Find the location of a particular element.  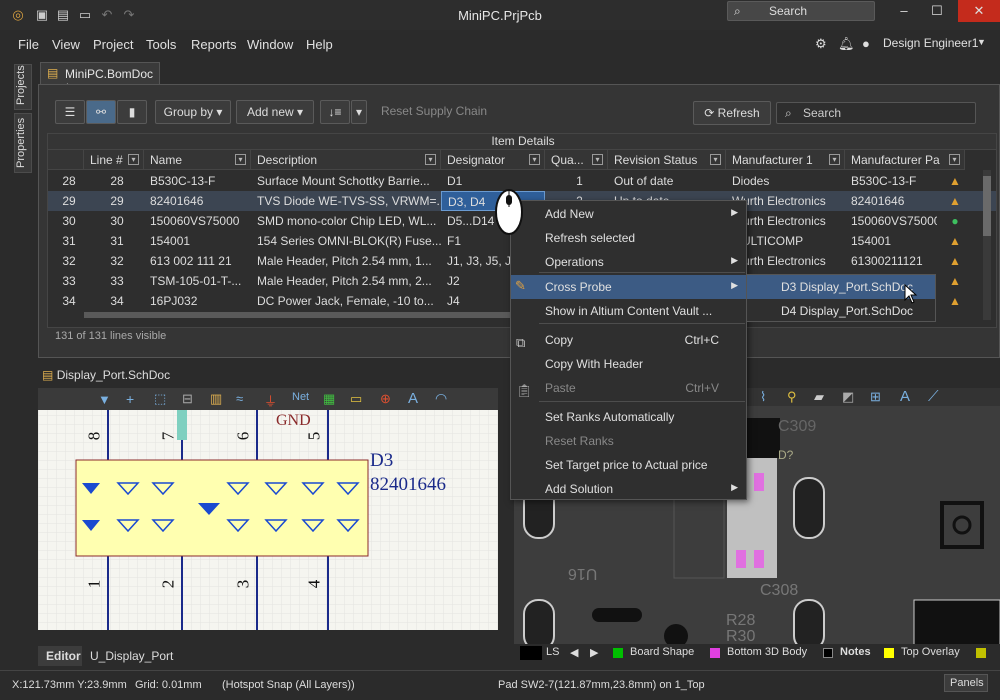

scrollbar-thumb is located at coordinates (987, 206).